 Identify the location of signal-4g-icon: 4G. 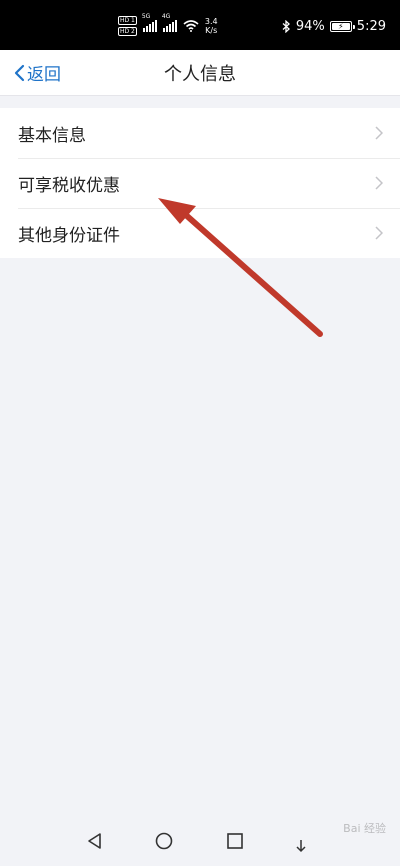
(169, 23).